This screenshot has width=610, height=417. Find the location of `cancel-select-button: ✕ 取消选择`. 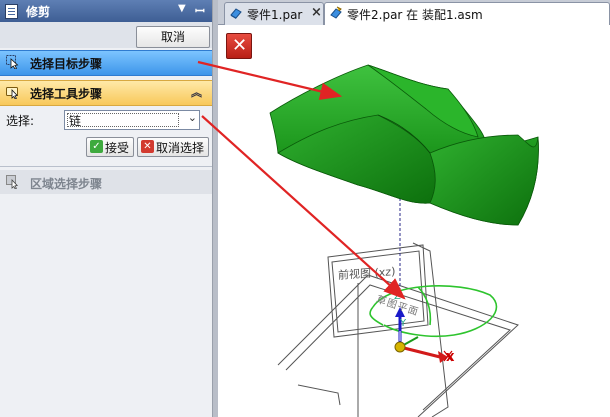

cancel-select-button: ✕ 取消选择 is located at coordinates (173, 147).